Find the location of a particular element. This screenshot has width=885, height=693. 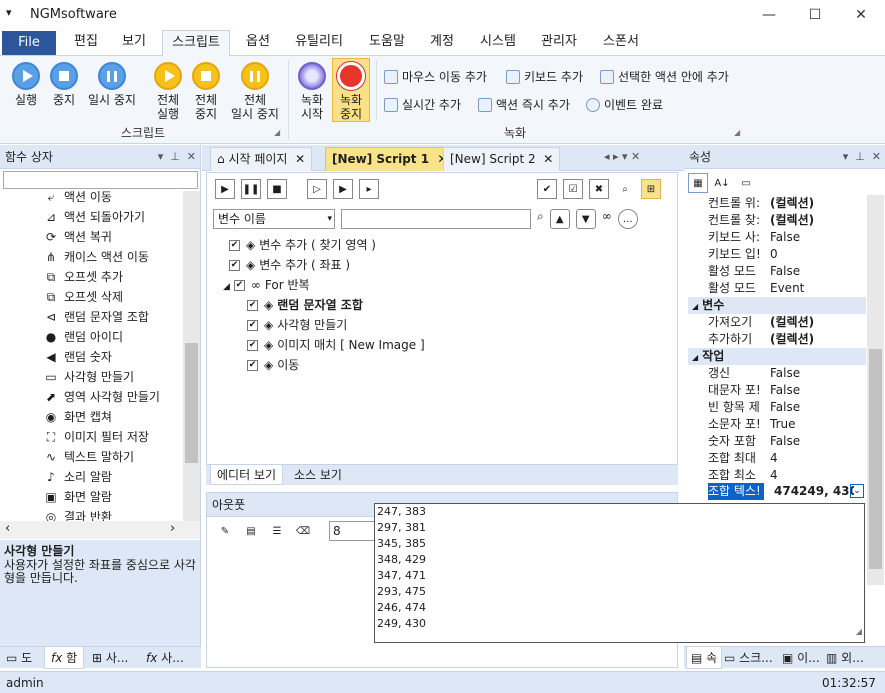

tab-view: 보기 is located at coordinates (134, 43).